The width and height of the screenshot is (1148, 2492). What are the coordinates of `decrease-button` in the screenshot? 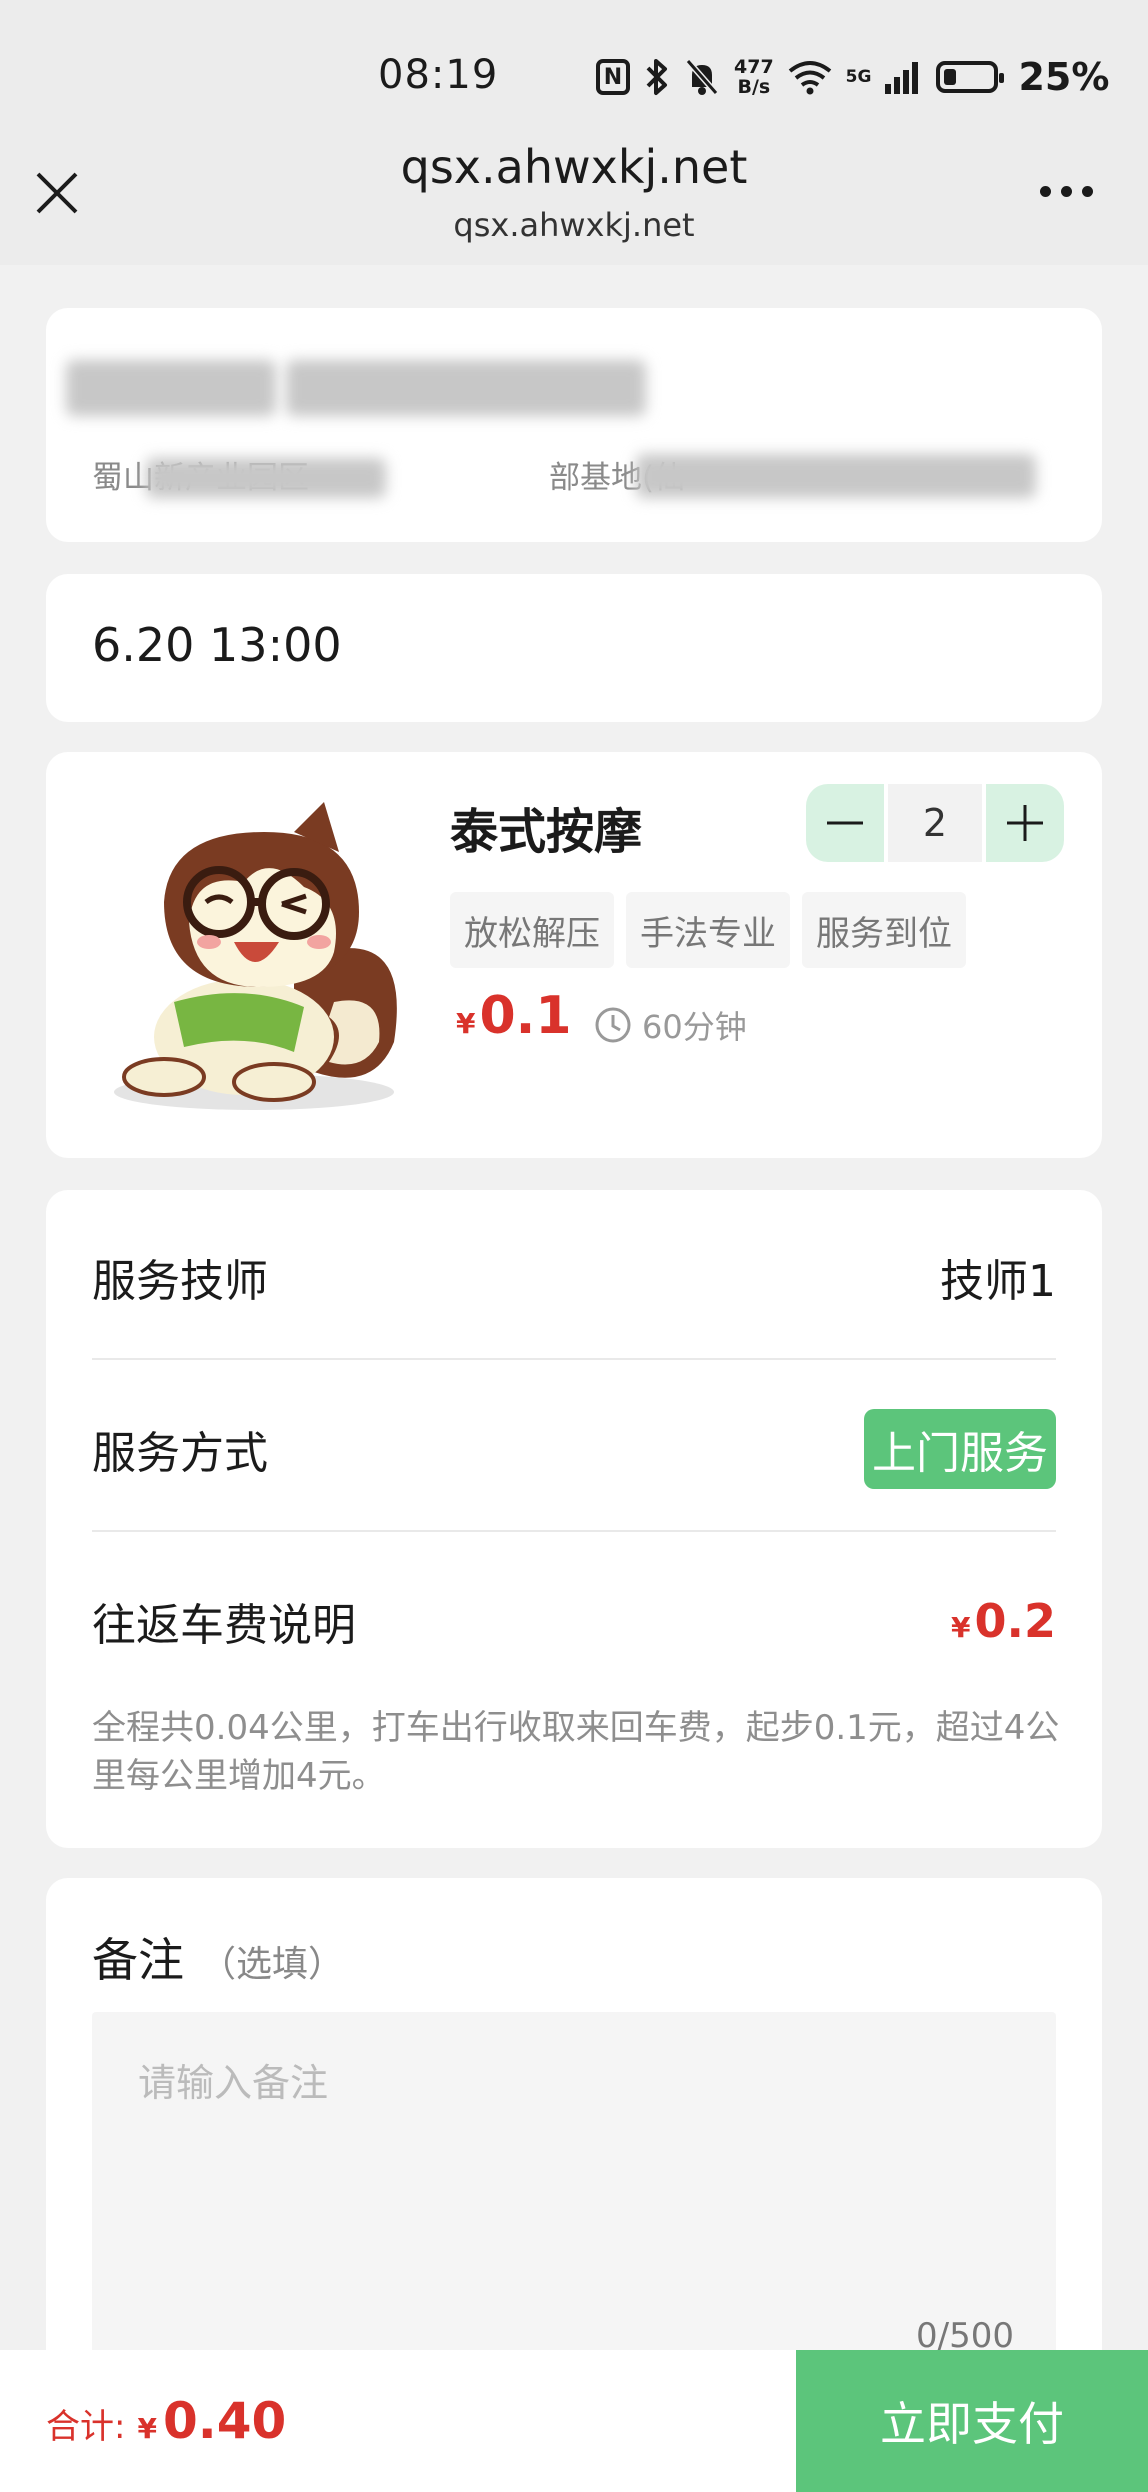 It's located at (845, 823).